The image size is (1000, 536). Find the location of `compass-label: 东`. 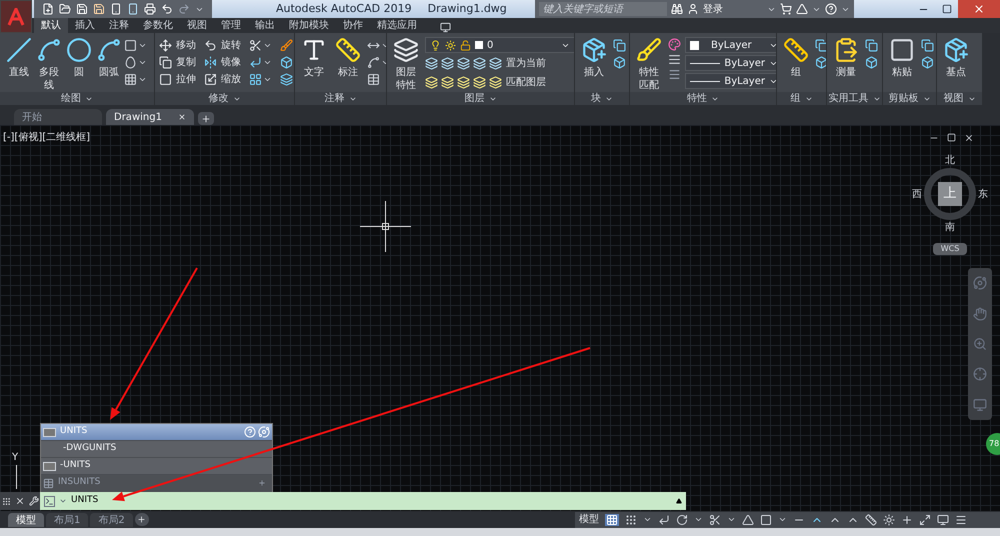

compass-label: 东 is located at coordinates (983, 194).